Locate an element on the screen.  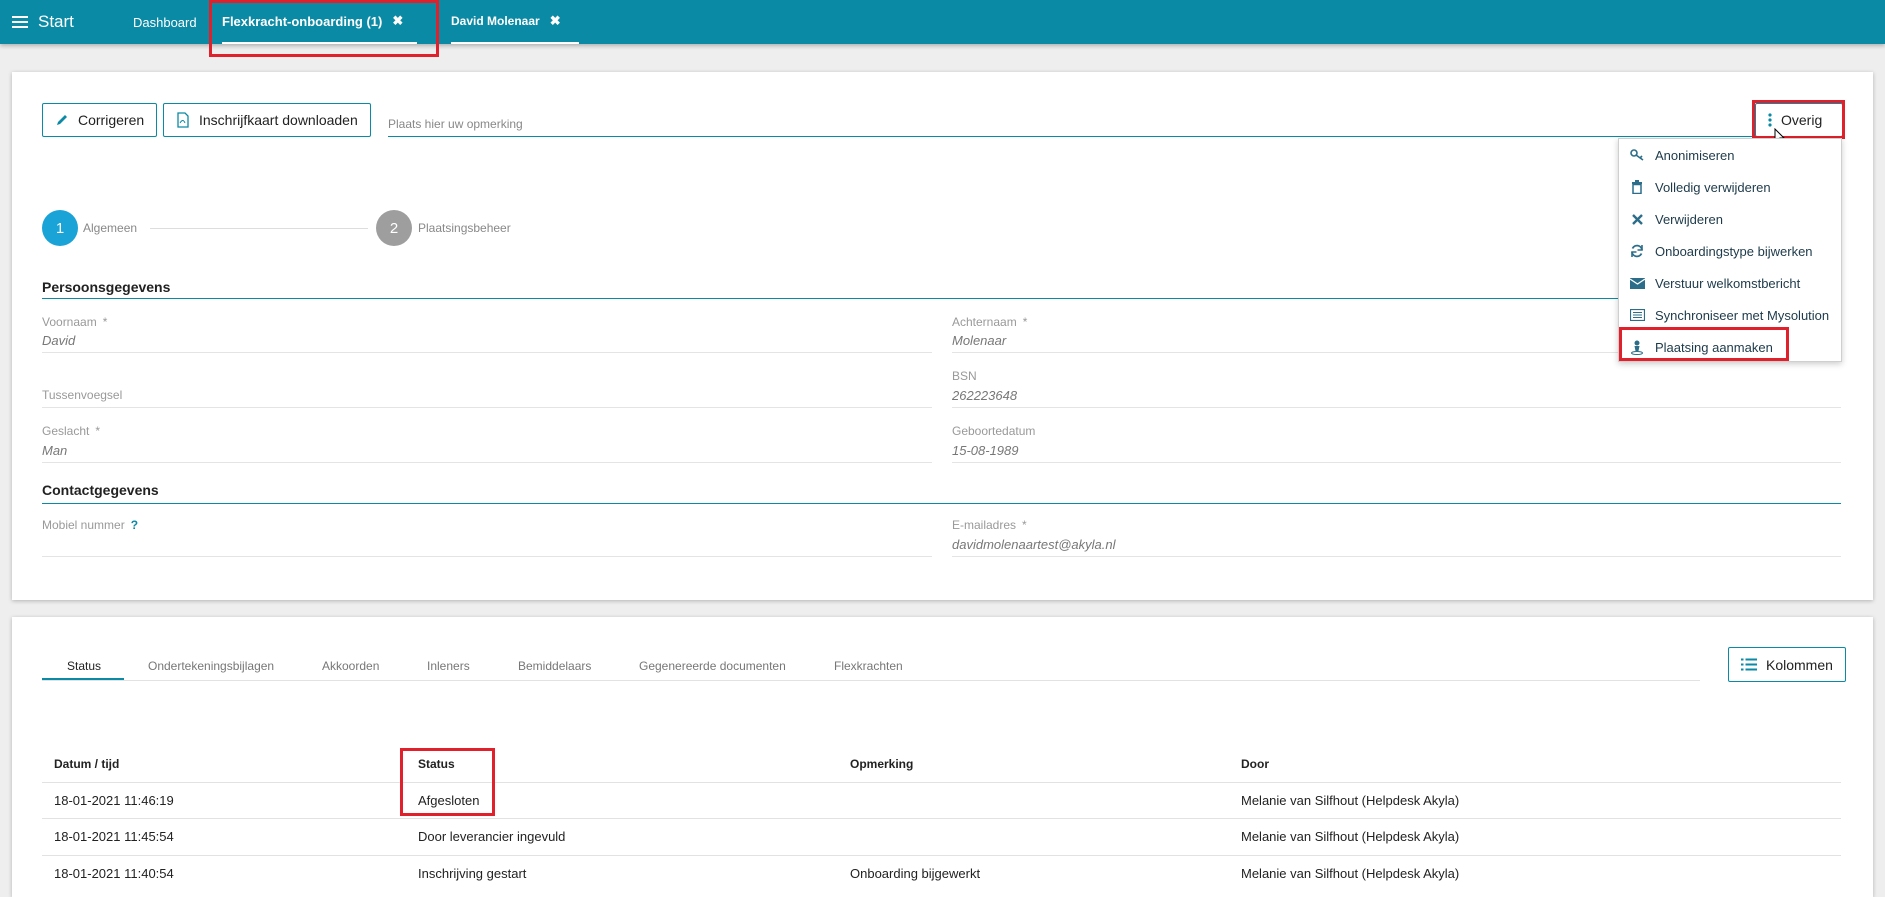
gender-label: Geslacht * is located at coordinates (71, 431).